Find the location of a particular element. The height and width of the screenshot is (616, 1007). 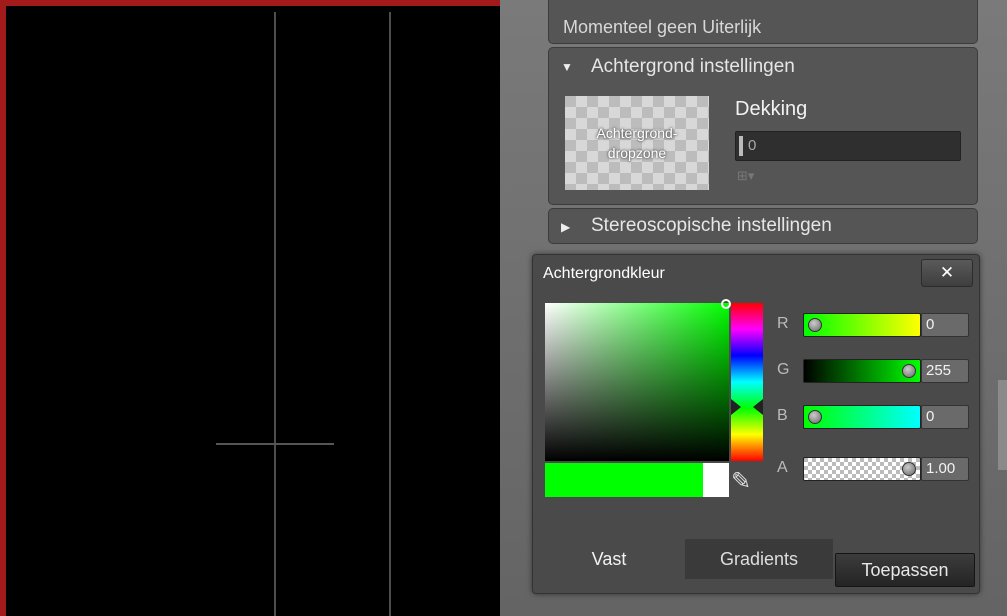

green-slider is located at coordinates (862, 371).